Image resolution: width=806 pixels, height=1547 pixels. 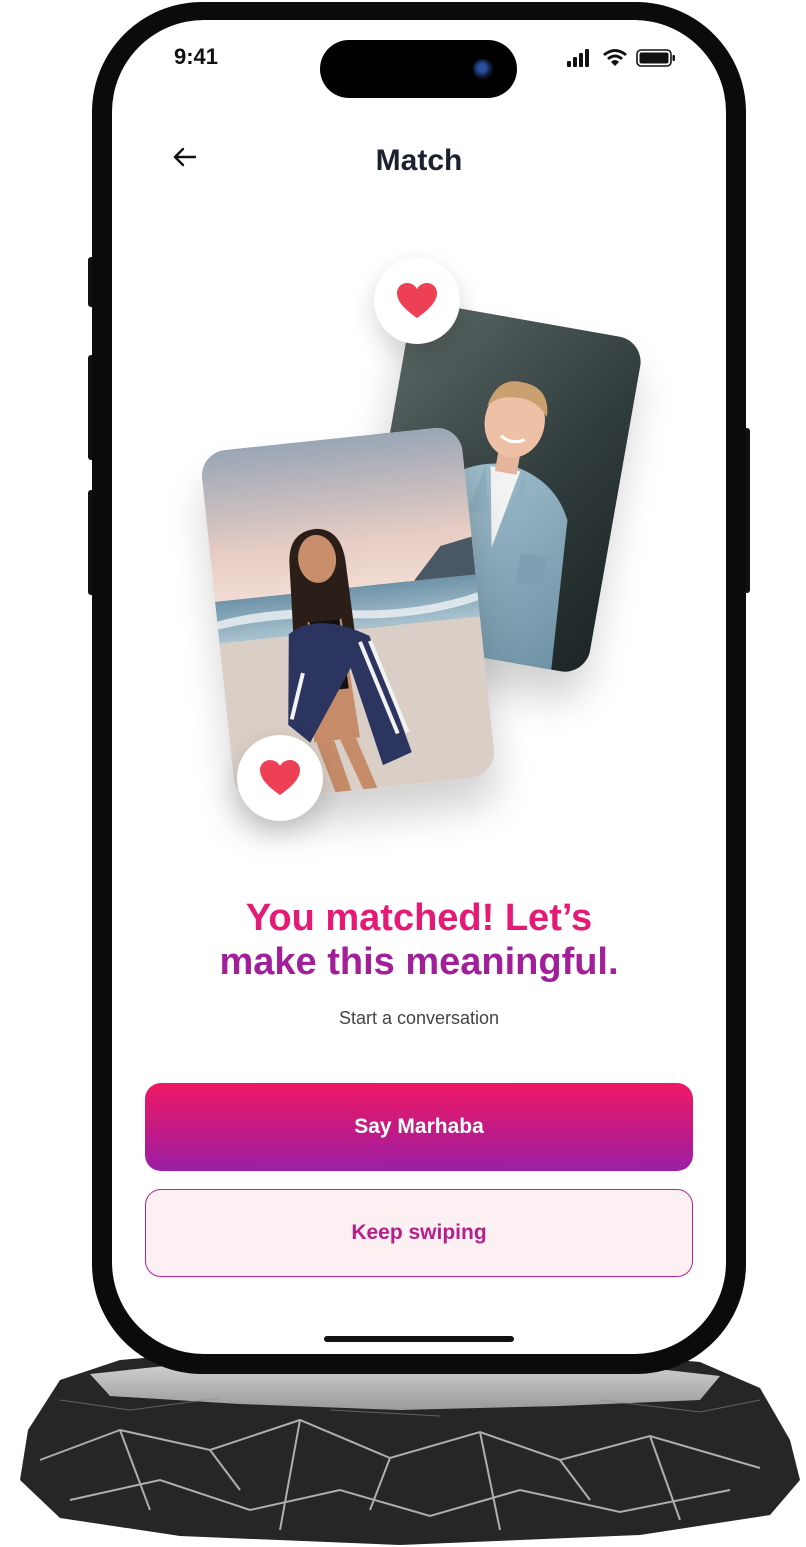 What do you see at coordinates (419, 940) in the screenshot?
I see `match-headline: You matched! Let’s make this meaningful.` at bounding box center [419, 940].